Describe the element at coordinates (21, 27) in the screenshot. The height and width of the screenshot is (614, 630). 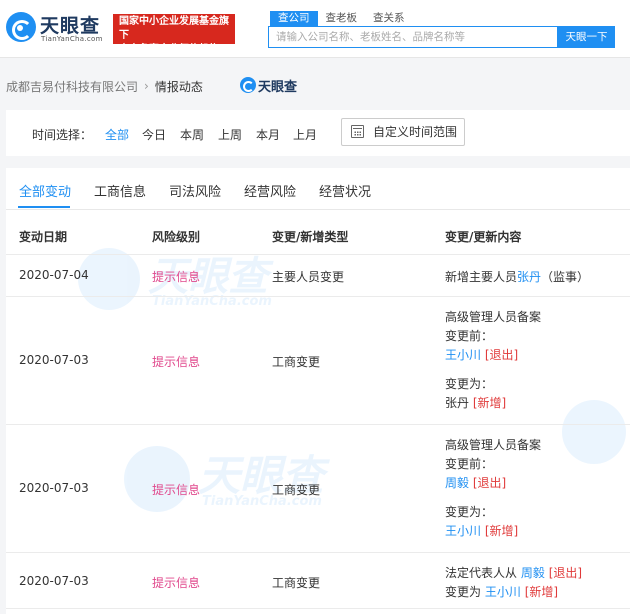
I see `logo-eye-icon` at that location.